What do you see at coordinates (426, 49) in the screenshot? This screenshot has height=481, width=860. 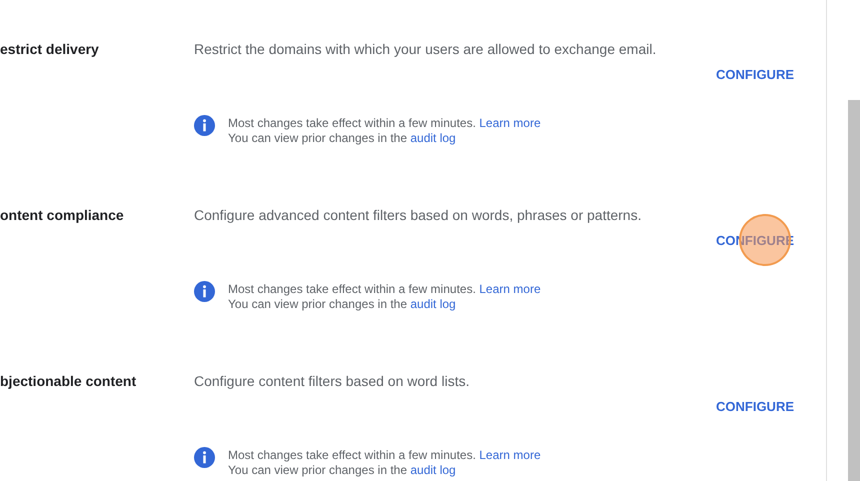 I see `section-description: Restrict the domains with which your users are allowed to exchange email.` at bounding box center [426, 49].